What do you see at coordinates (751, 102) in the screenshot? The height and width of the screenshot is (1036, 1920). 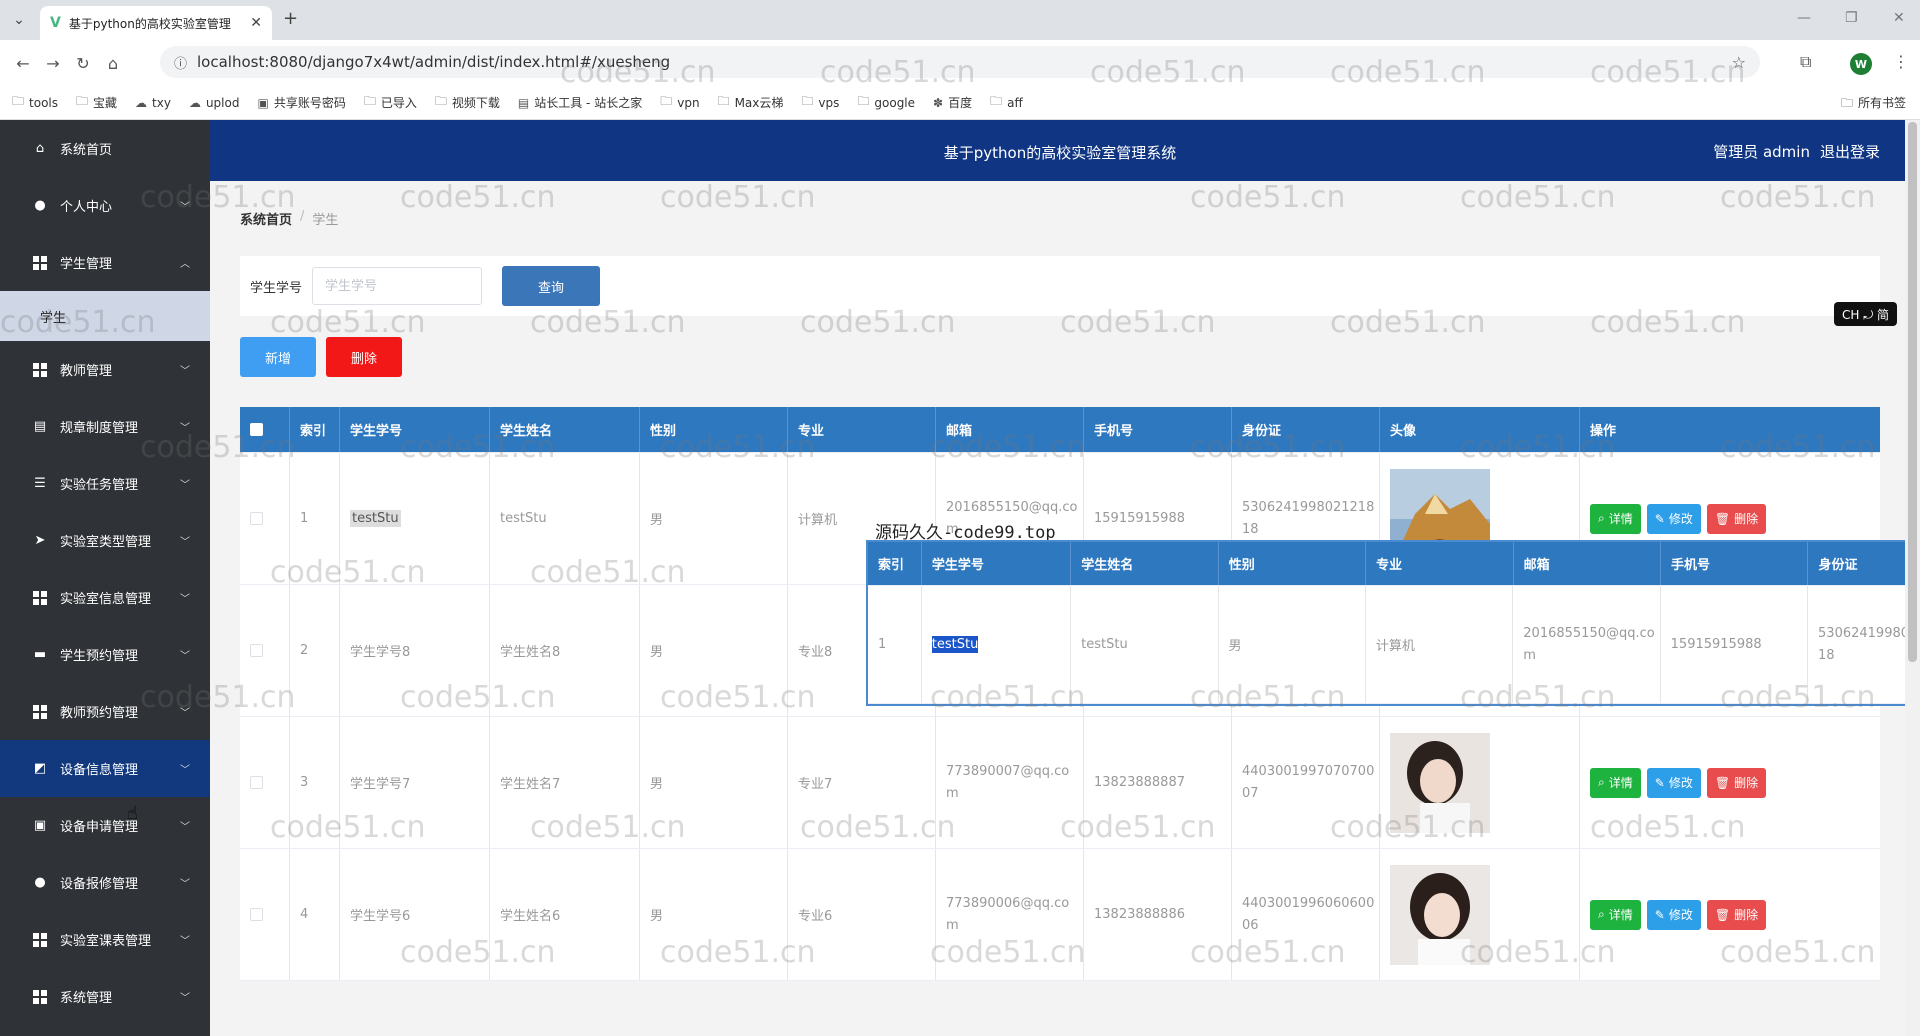 I see `bookmark-item: 🗀 Max云梯` at bounding box center [751, 102].